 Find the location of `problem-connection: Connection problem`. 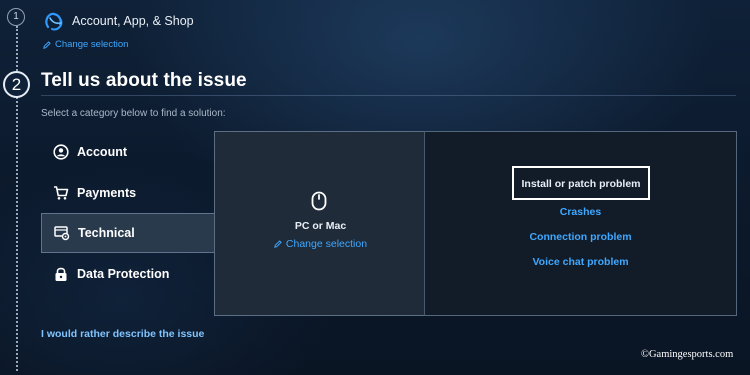

problem-connection: Connection problem is located at coordinates (580, 237).